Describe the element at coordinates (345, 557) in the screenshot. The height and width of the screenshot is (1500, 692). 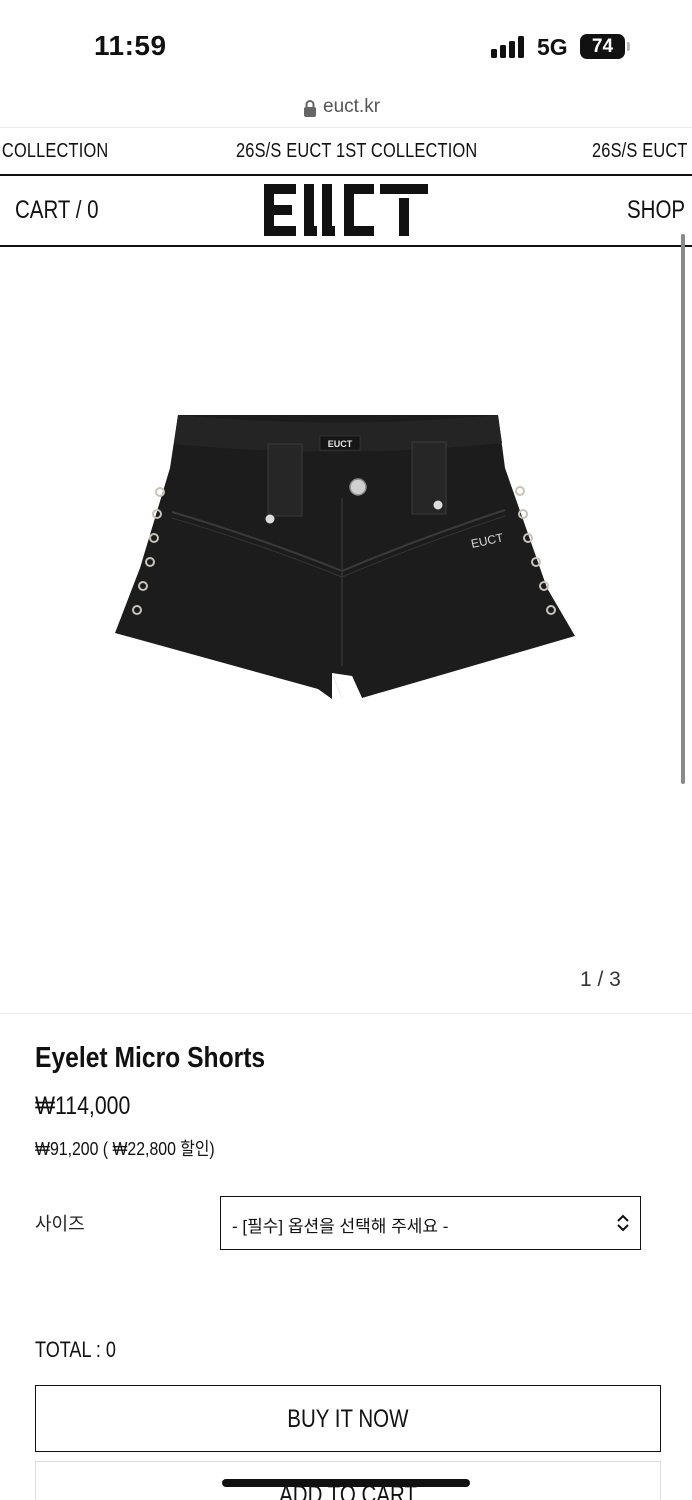
I see `product-image-shorts: EUCT EUCT` at that location.